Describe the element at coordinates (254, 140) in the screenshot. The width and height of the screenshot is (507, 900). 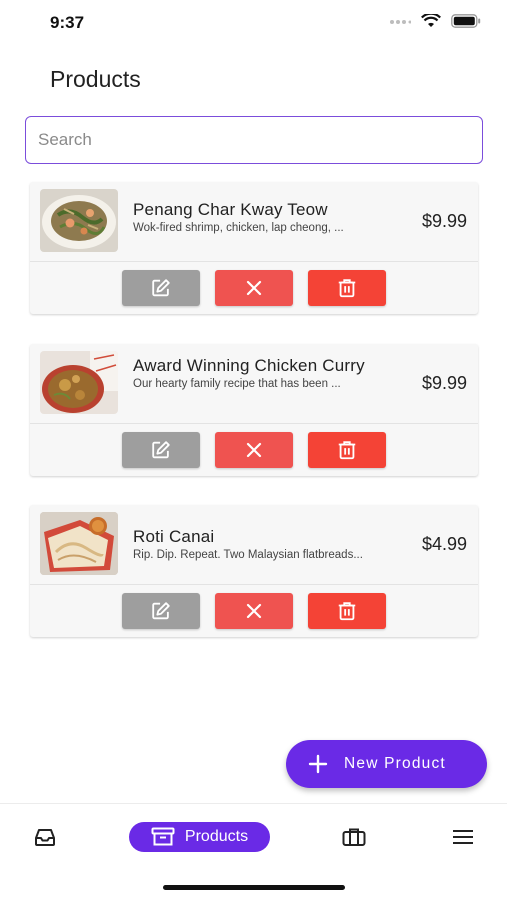
I see `search-input` at that location.